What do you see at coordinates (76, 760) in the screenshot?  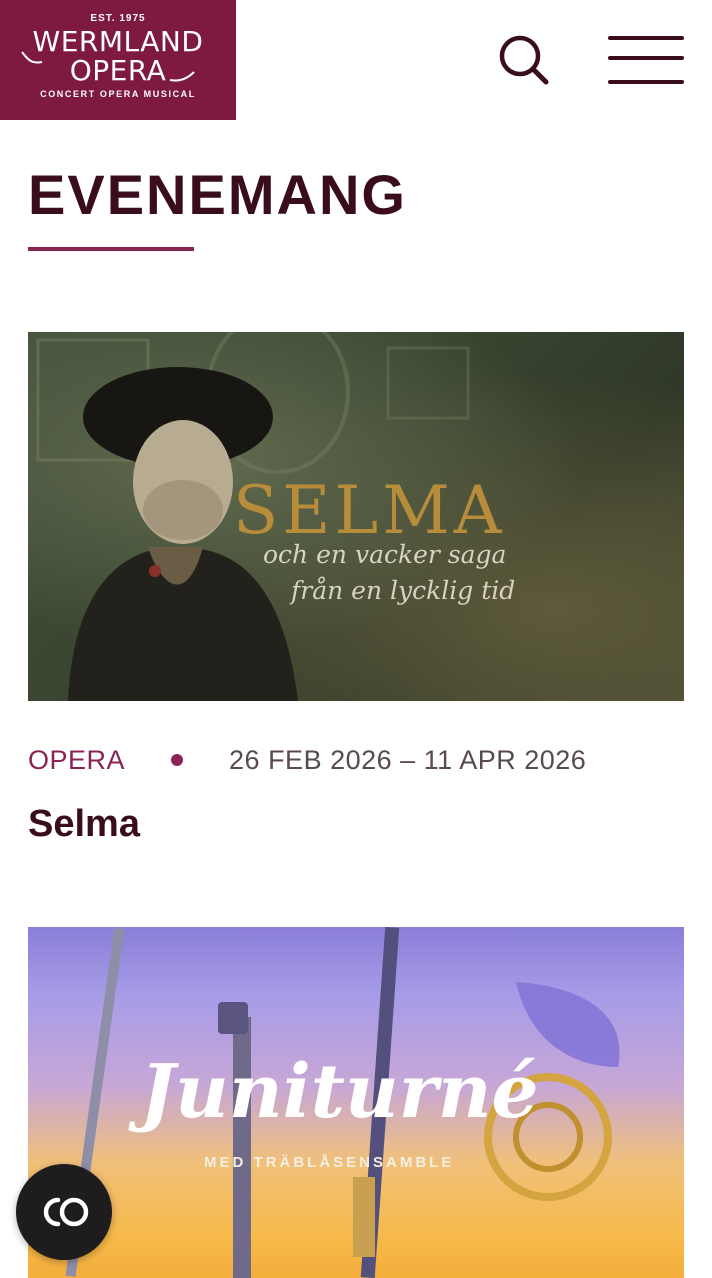 I see `event-category: OPERA` at bounding box center [76, 760].